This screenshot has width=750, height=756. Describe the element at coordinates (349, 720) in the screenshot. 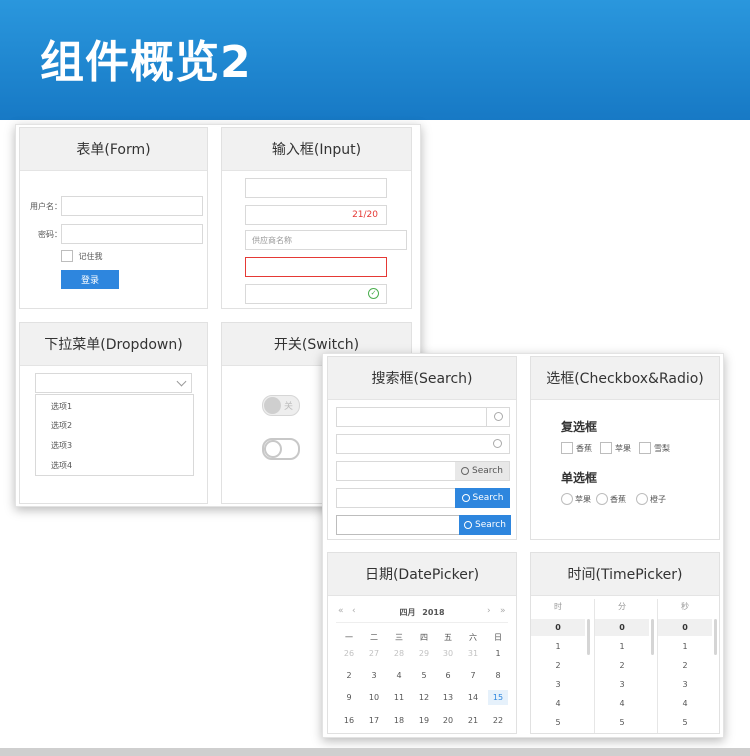

I see `calendar-day: 16` at that location.